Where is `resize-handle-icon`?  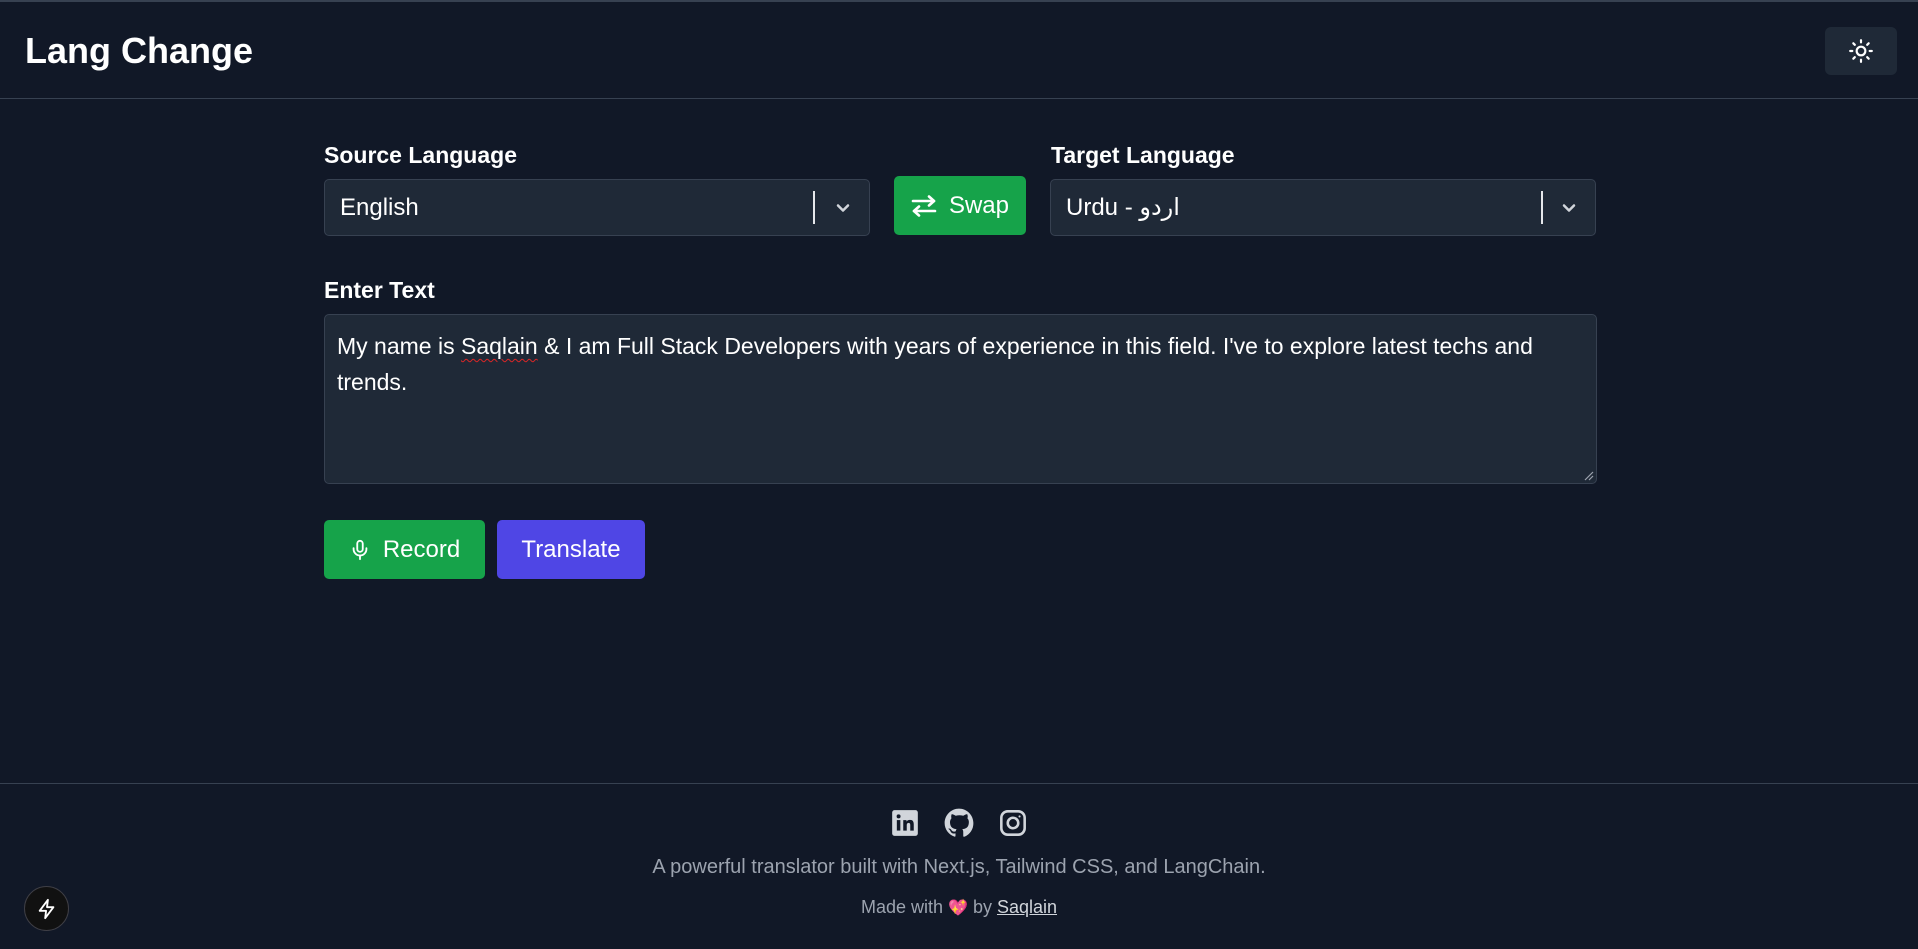 resize-handle-icon is located at coordinates (1588, 475).